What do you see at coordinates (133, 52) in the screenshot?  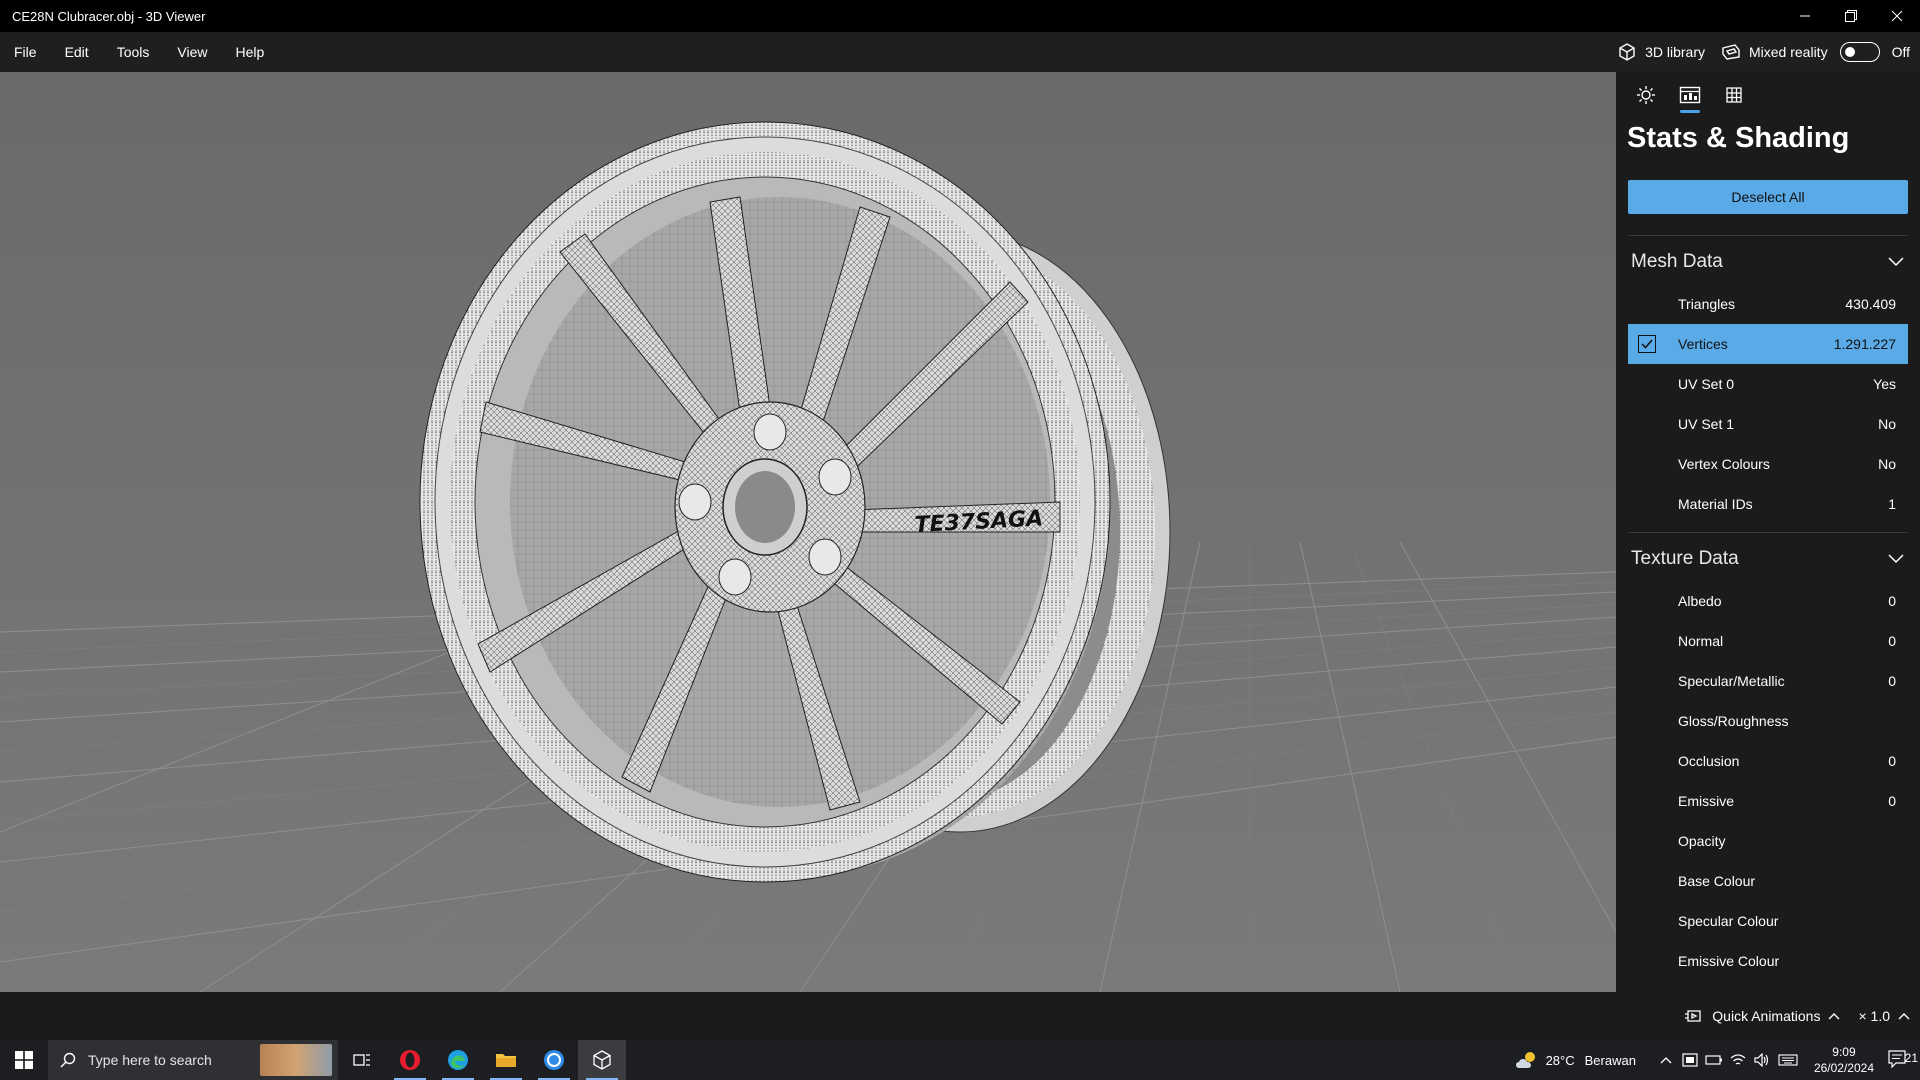 I see `menu-tools: Tools` at bounding box center [133, 52].